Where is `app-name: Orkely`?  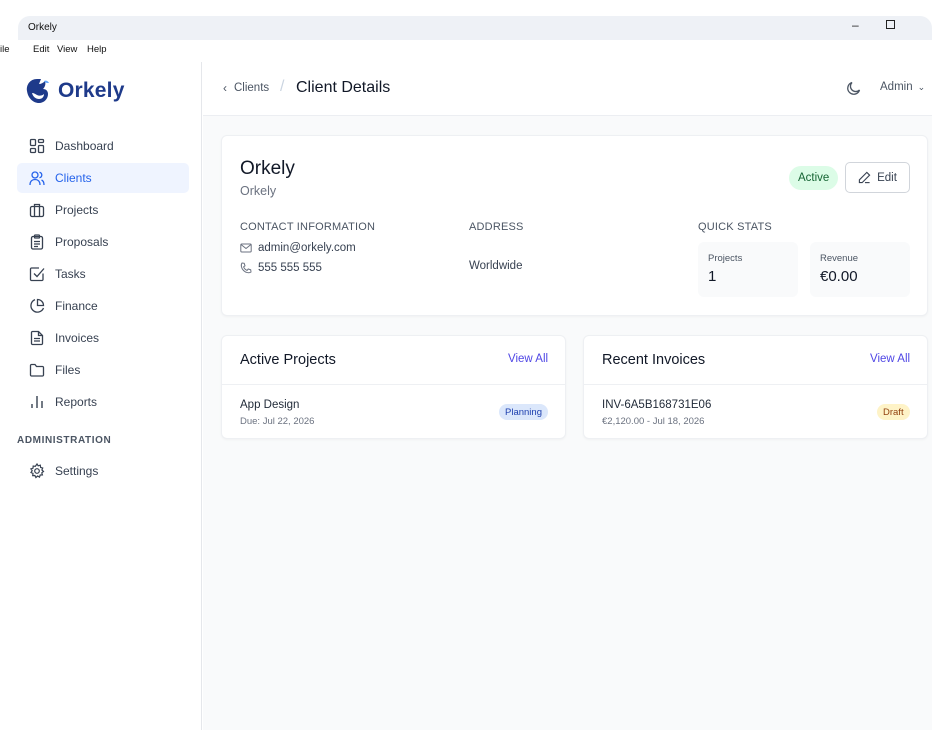 app-name: Orkely is located at coordinates (91, 90).